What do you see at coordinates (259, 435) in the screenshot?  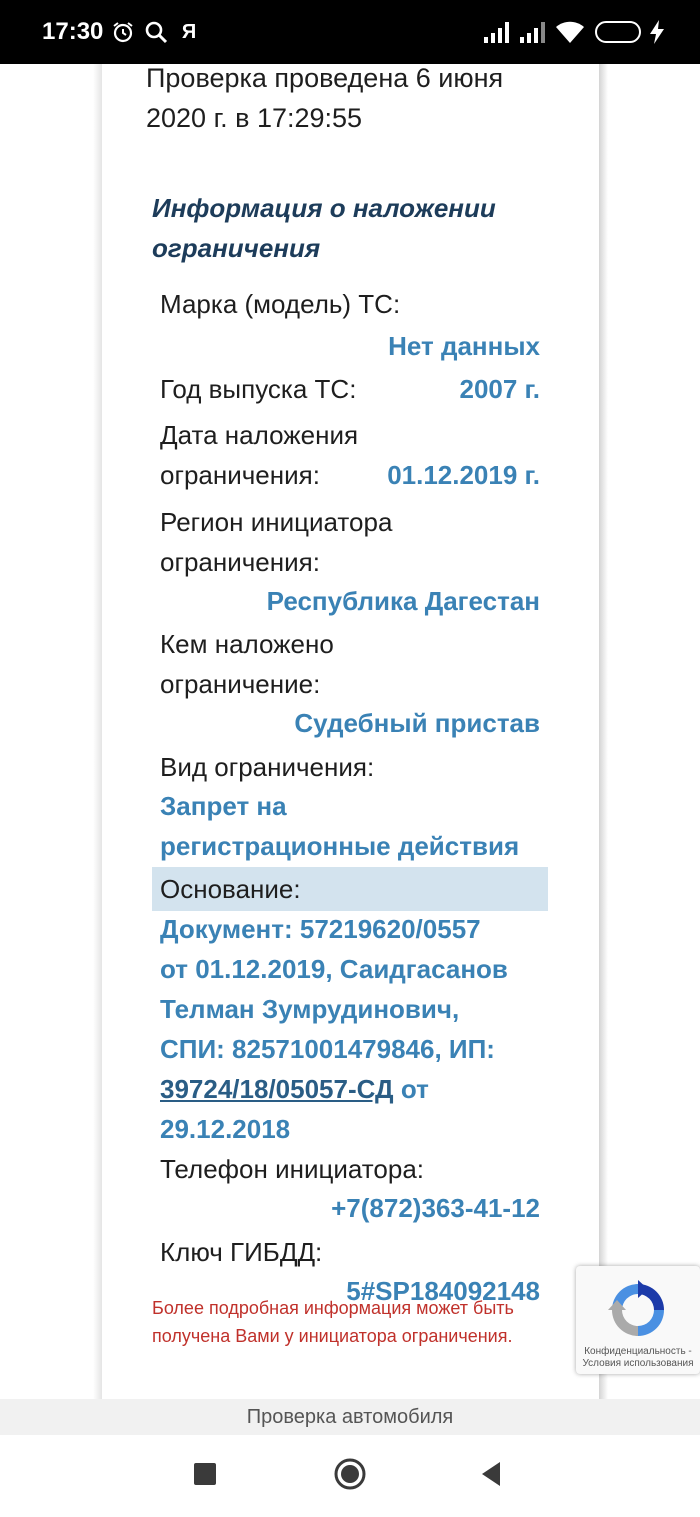 I see `date-label-line1: Дата наложения` at bounding box center [259, 435].